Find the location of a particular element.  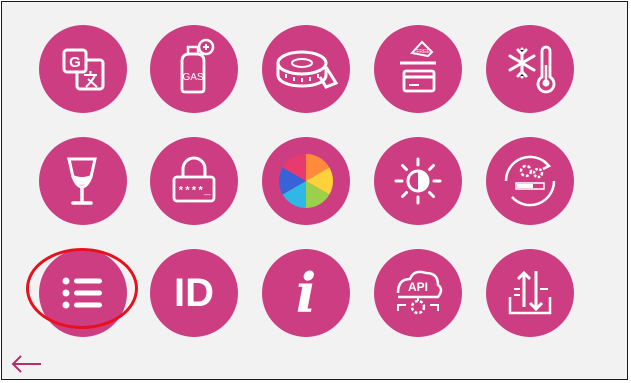

password-lock-icon: ****_ is located at coordinates (194, 179).